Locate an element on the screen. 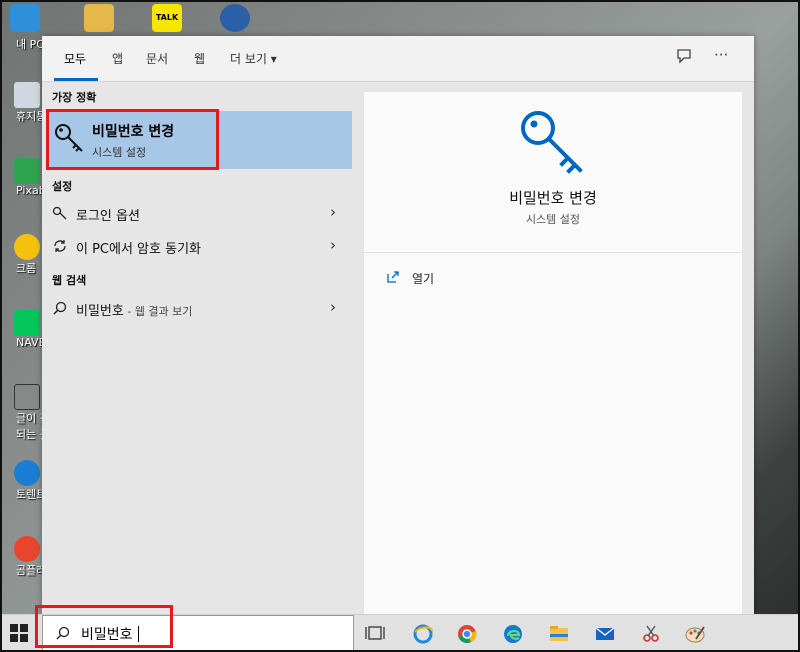  detail-subtitle: 시스템 설정 is located at coordinates (553, 219).